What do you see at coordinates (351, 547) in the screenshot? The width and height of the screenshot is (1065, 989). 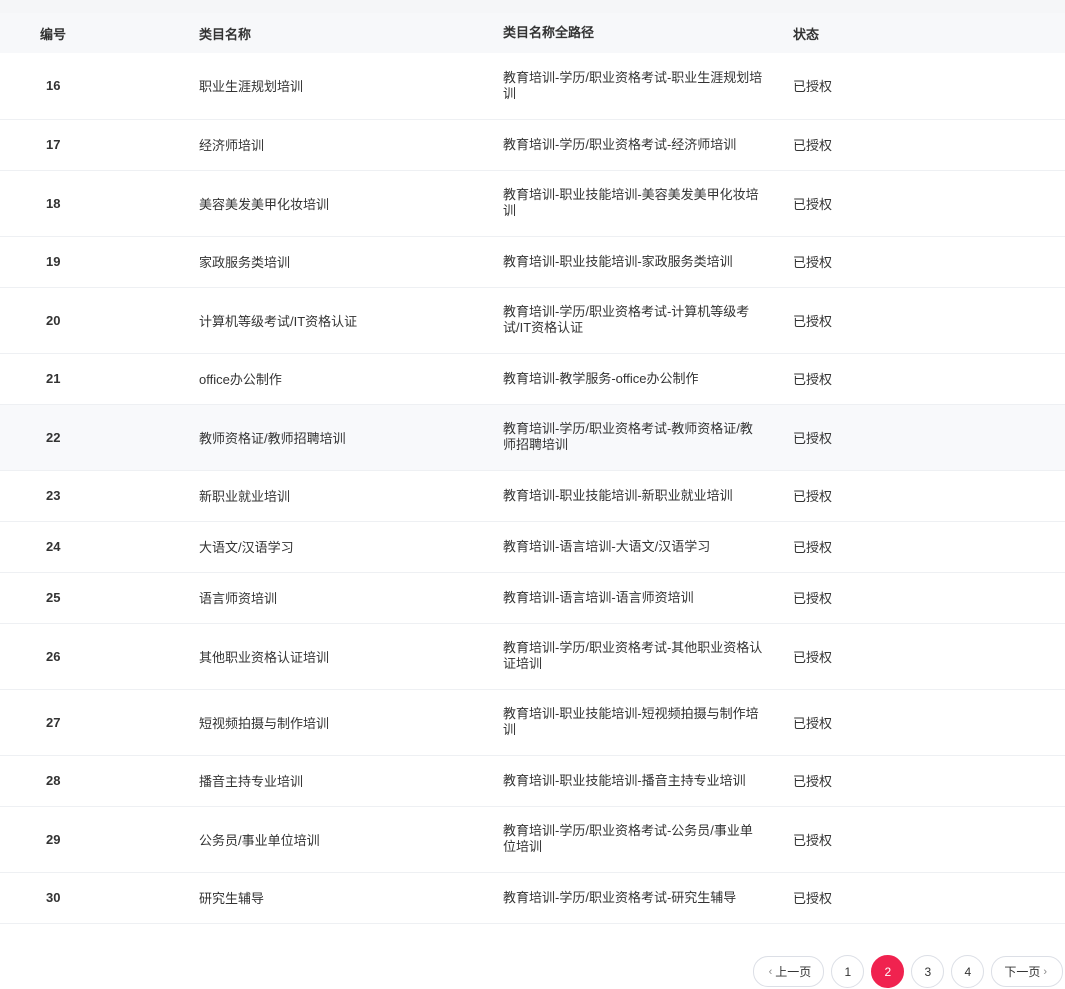 I see `row-category-name: 大语文/汉语学习` at bounding box center [351, 547].